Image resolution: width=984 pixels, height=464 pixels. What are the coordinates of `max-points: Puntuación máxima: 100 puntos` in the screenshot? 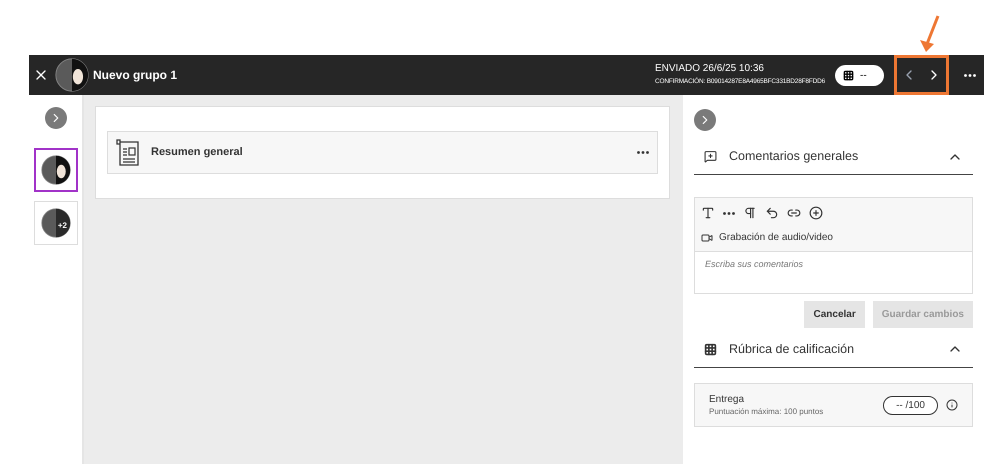 It's located at (766, 412).